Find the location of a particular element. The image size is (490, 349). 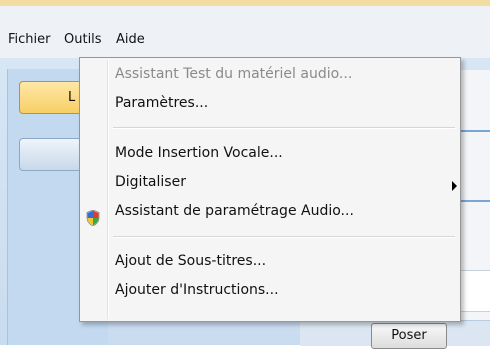

menu-outils: Outils is located at coordinates (83, 39).